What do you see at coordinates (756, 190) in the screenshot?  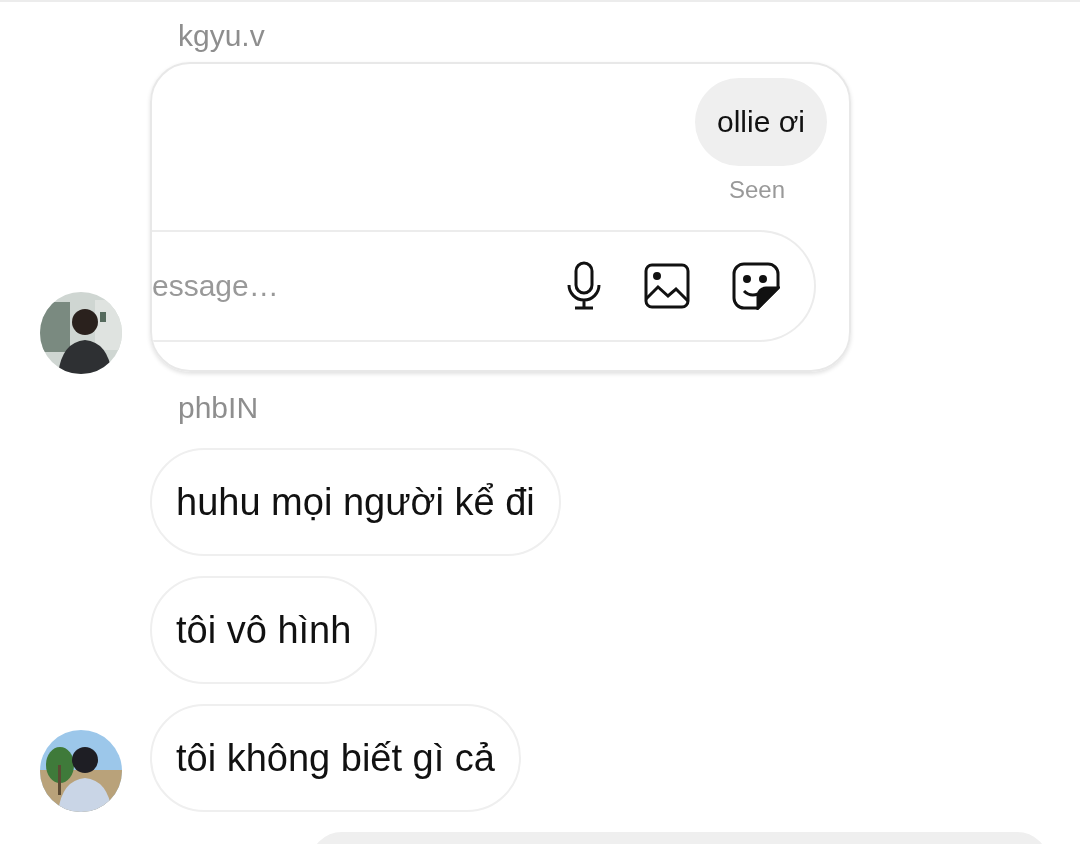 I see `seen-status: Seen` at bounding box center [756, 190].